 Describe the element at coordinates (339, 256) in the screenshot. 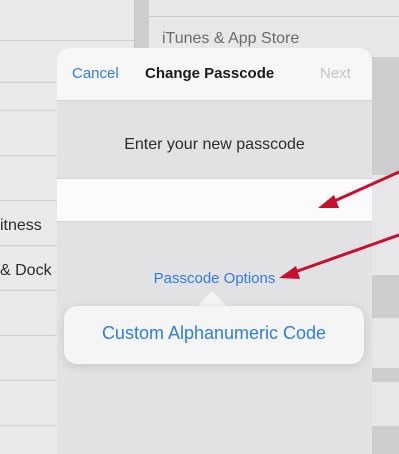

I see `arrow-to-passcode-options-icon` at that location.